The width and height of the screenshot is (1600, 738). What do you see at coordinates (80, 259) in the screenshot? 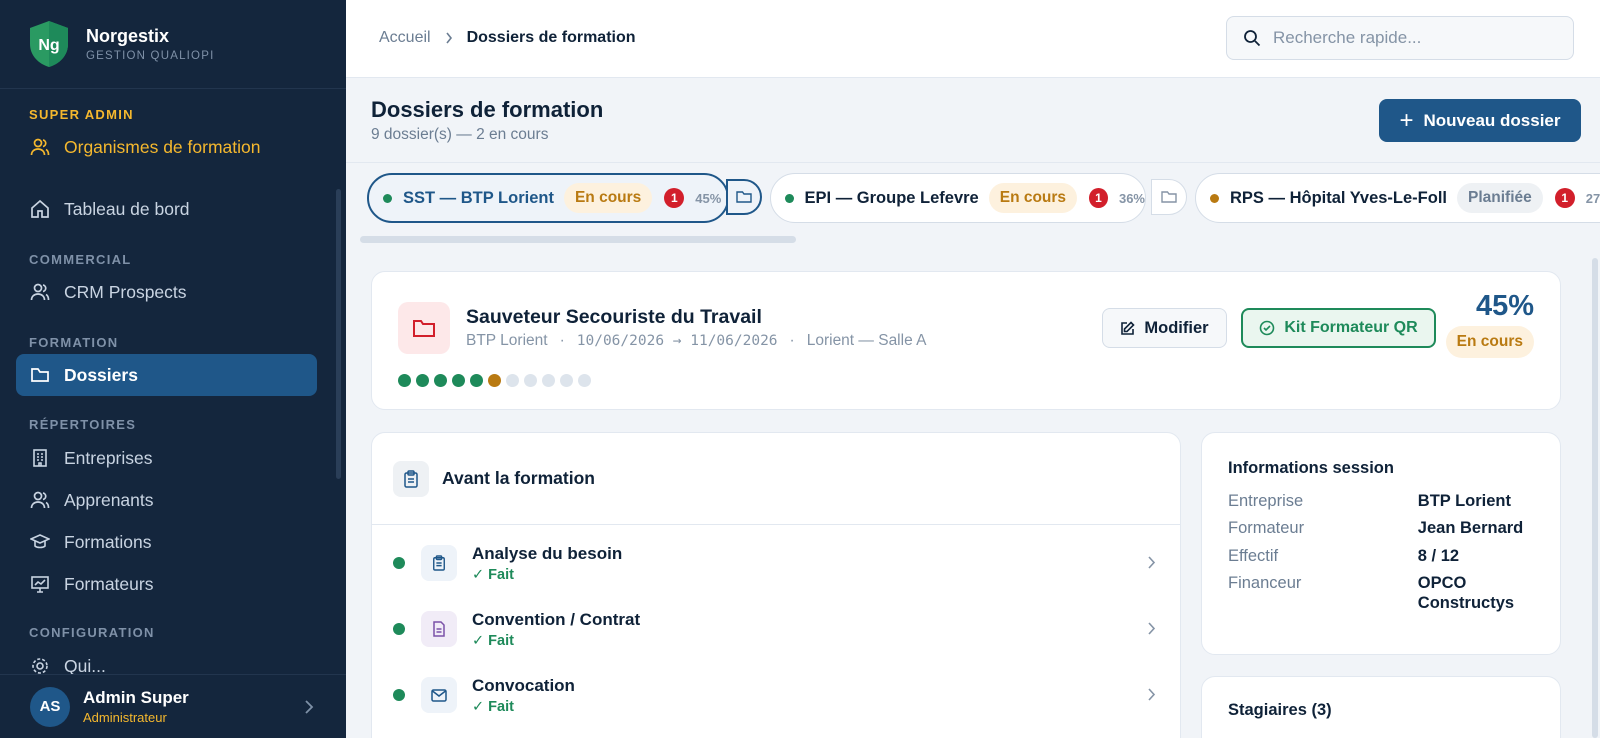
I see `section-commercial: COMMERCIAL` at bounding box center [80, 259].